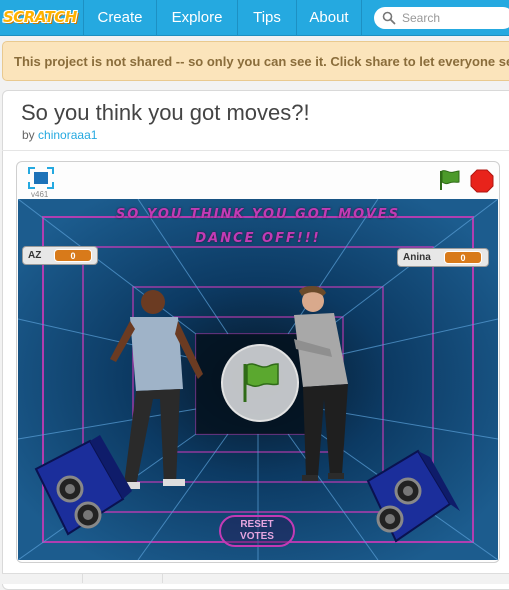 The height and width of the screenshot is (590, 509). I want to click on top-nav: SCRATCH Create Explore Tips About, so click(254, 18).